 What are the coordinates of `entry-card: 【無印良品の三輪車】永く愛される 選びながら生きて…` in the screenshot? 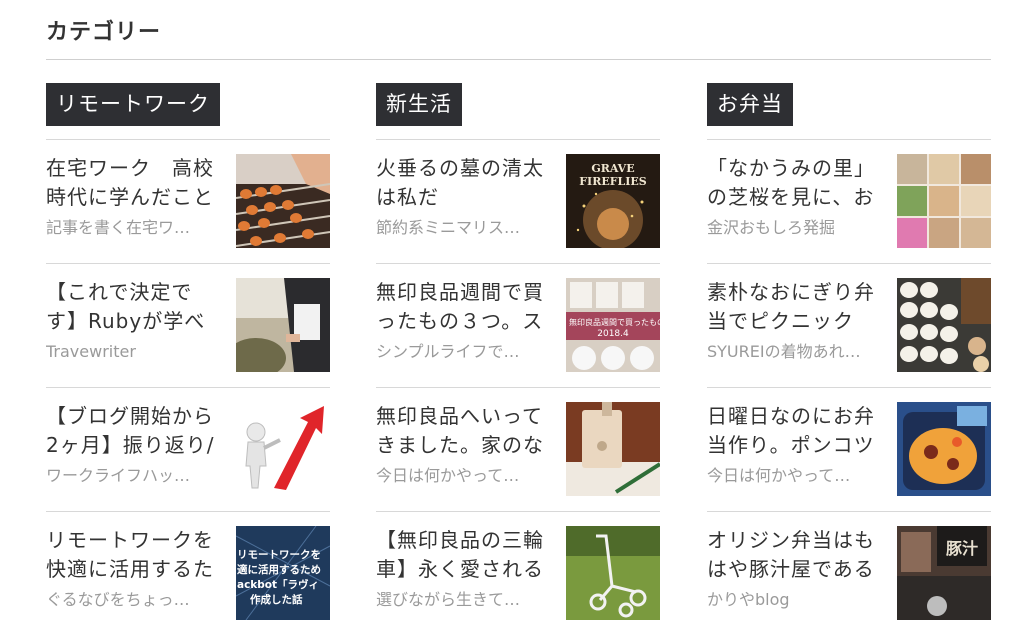 It's located at (518, 573).